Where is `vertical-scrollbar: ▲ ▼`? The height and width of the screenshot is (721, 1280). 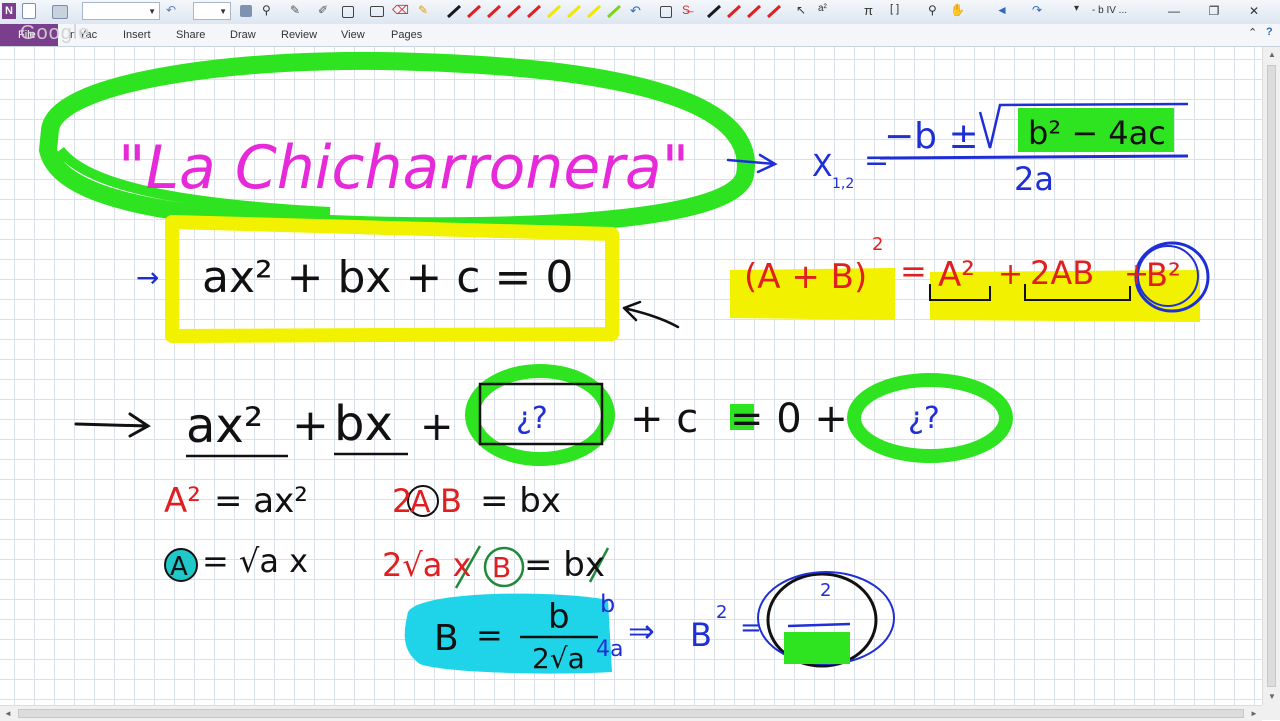 vertical-scrollbar: ▲ ▼ is located at coordinates (1271, 376).